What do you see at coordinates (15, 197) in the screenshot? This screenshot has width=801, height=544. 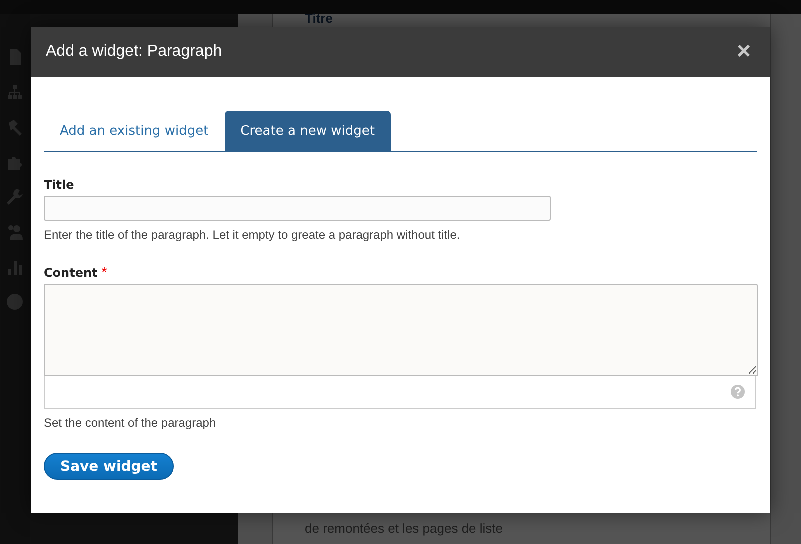 I see `wrench-icon` at bounding box center [15, 197].